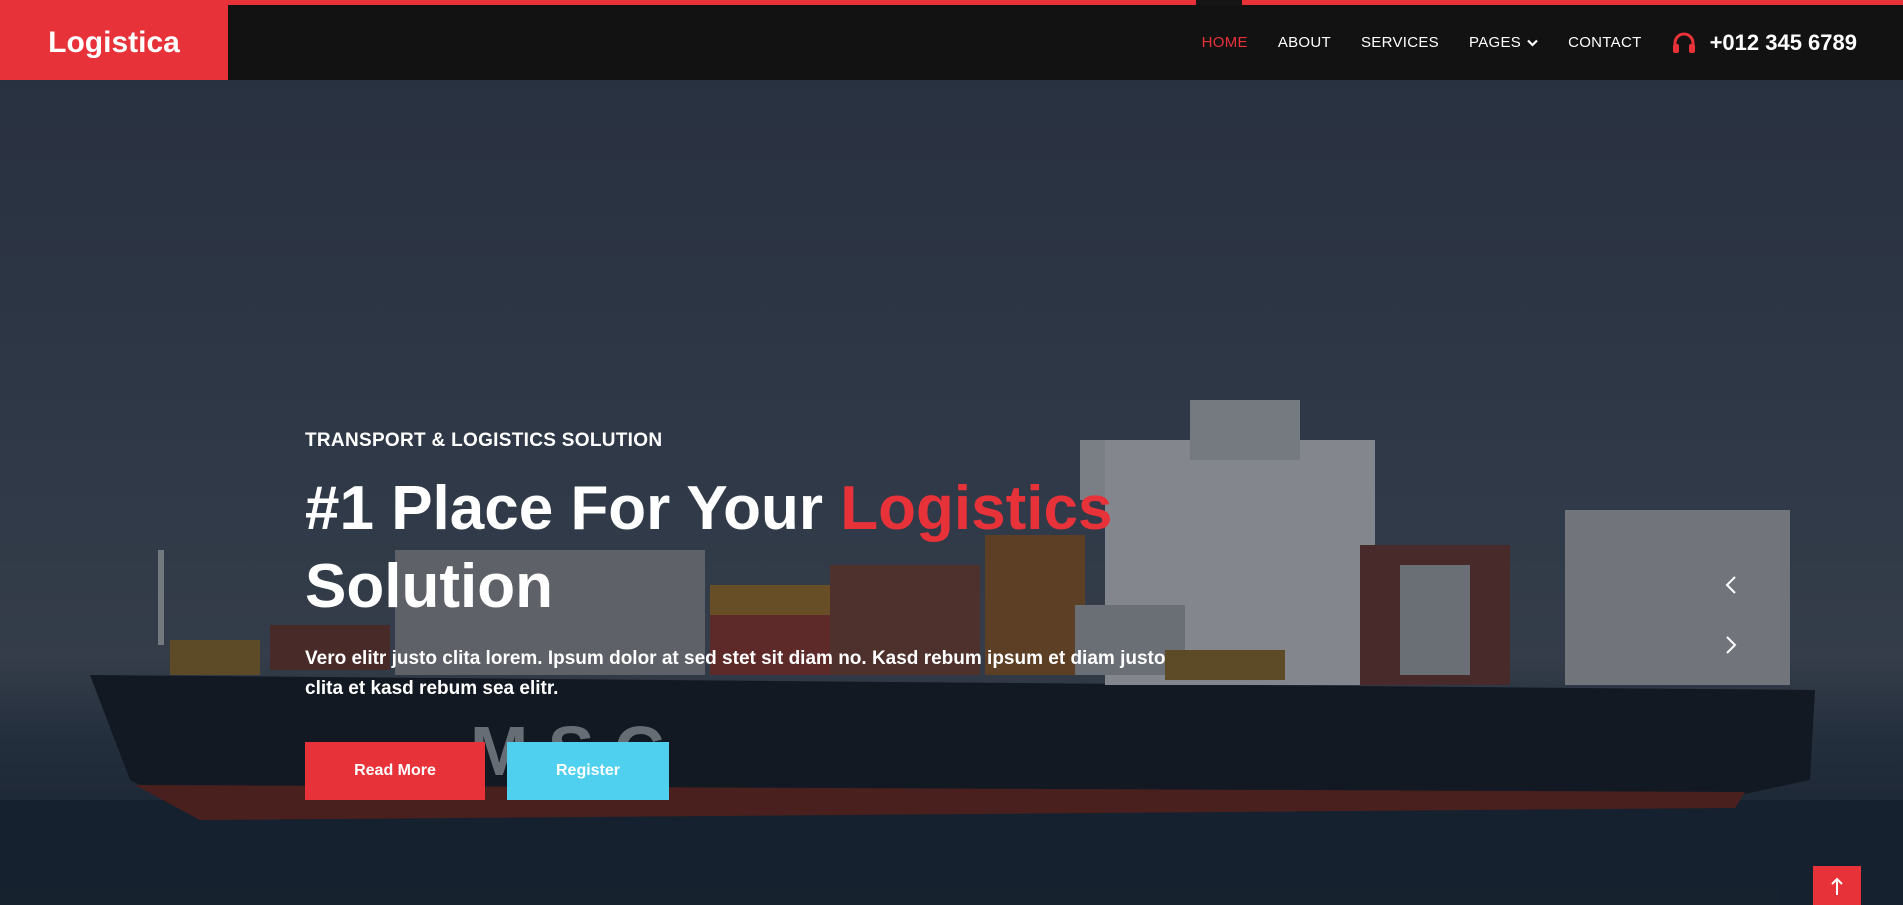  I want to click on hero-title: #1 Place For Your Logistics Solution, so click(755, 548).